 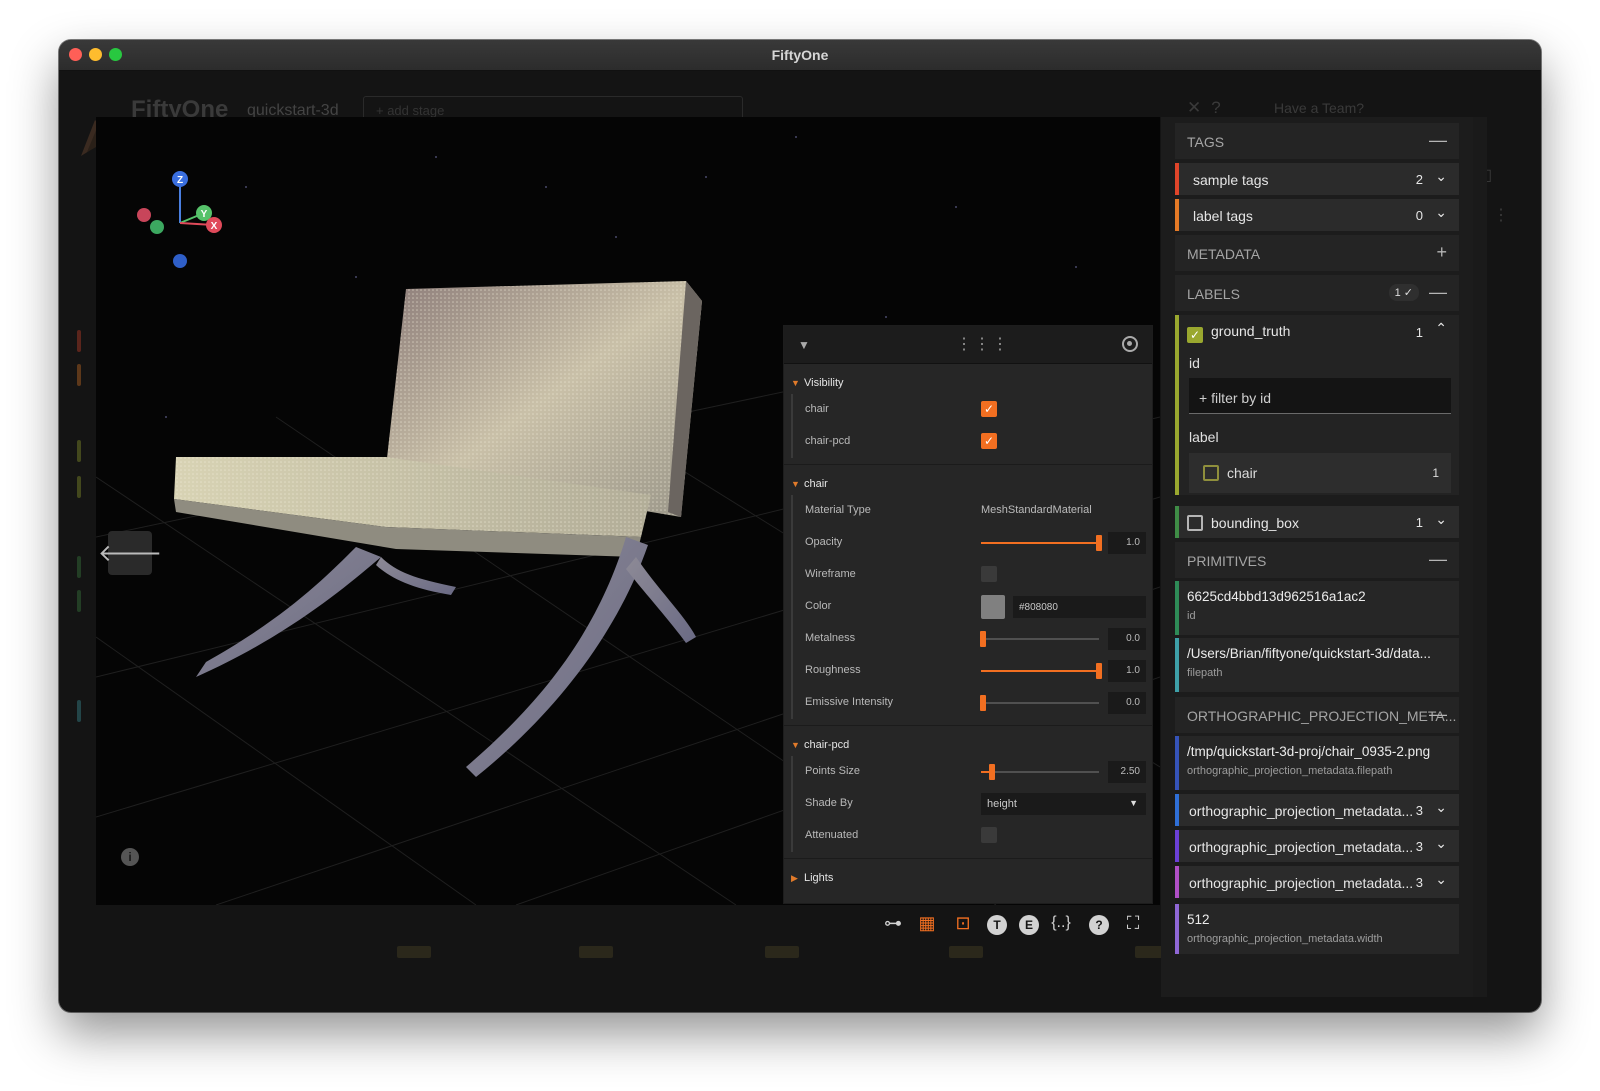 What do you see at coordinates (971, 703) in the screenshot?
I see `emissive-intensity-row: Emissive Intensity 0.0` at bounding box center [971, 703].